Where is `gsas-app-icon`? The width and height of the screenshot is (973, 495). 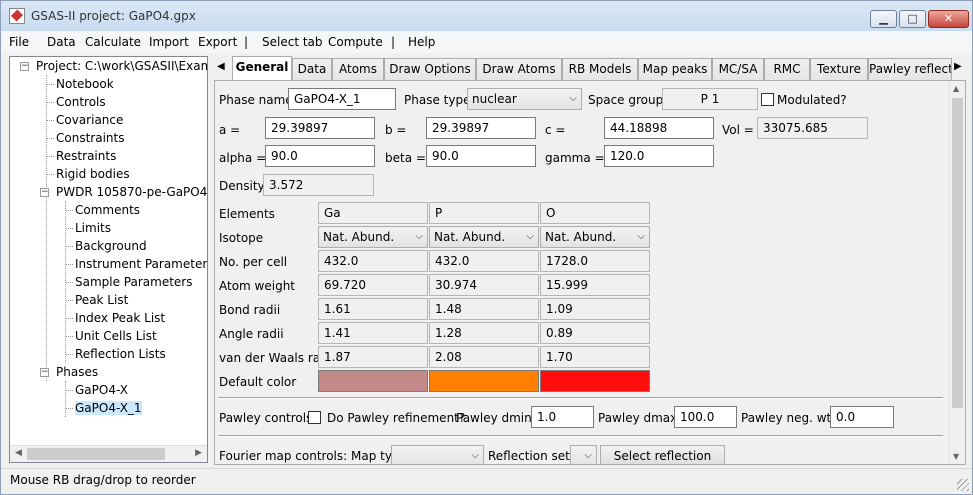
gsas-app-icon is located at coordinates (17, 16).